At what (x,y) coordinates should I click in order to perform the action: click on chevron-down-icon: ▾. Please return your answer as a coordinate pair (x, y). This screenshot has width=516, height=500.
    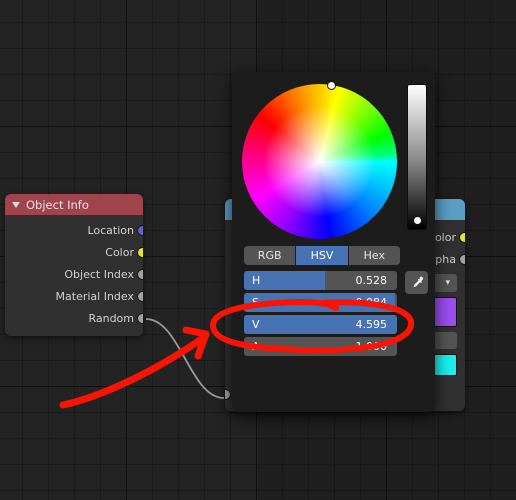
    Looking at the image, I should click on (447, 283).